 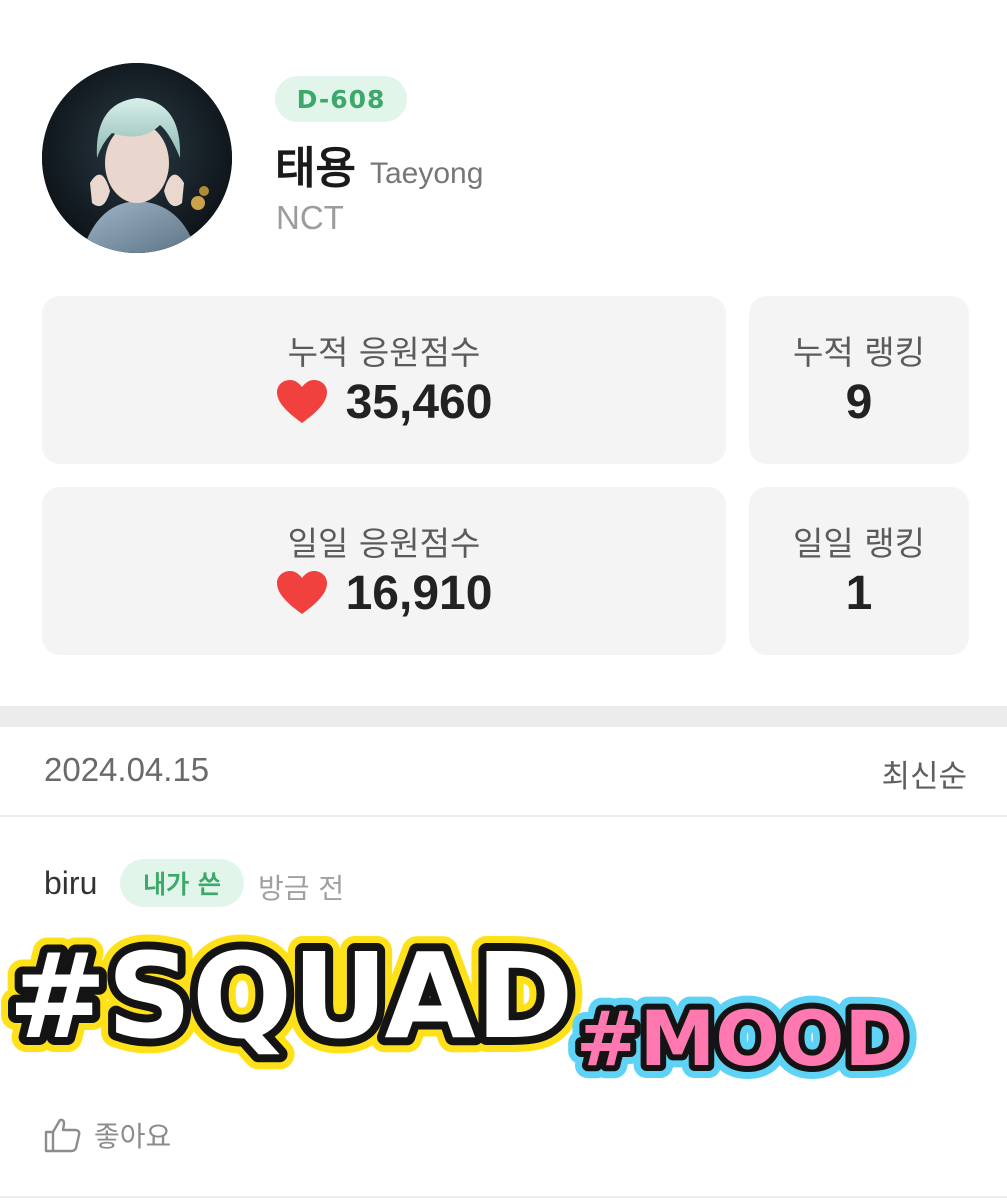 What do you see at coordinates (503, 716) in the screenshot?
I see `section-divider` at bounding box center [503, 716].